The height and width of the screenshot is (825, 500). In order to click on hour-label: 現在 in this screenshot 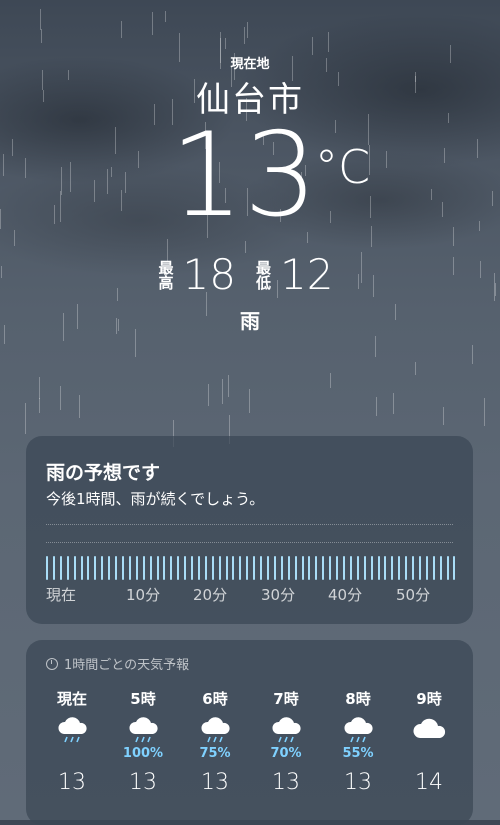, I will do `click(71, 699)`.